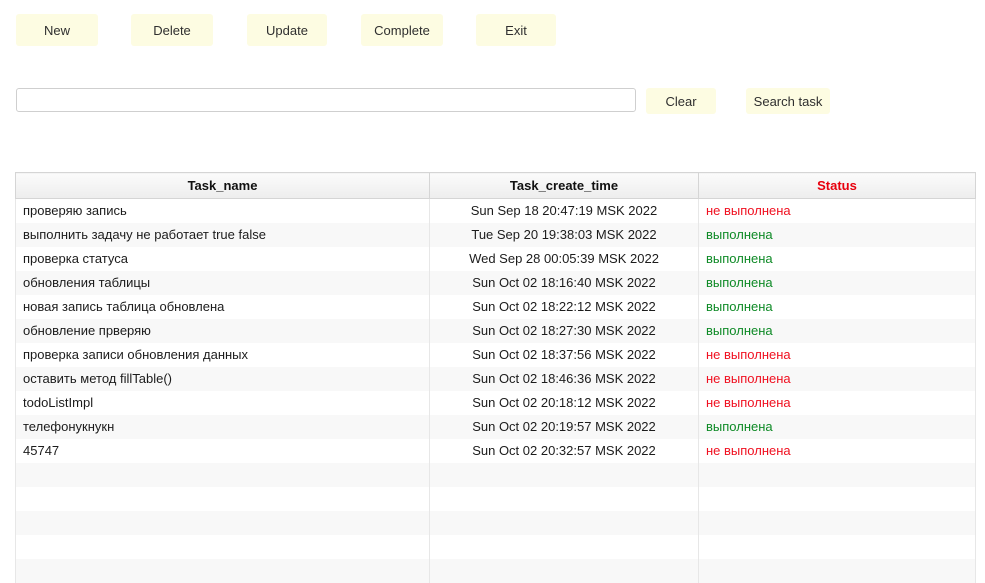 This screenshot has height=583, width=985. I want to click on update-button: Update, so click(287, 30).